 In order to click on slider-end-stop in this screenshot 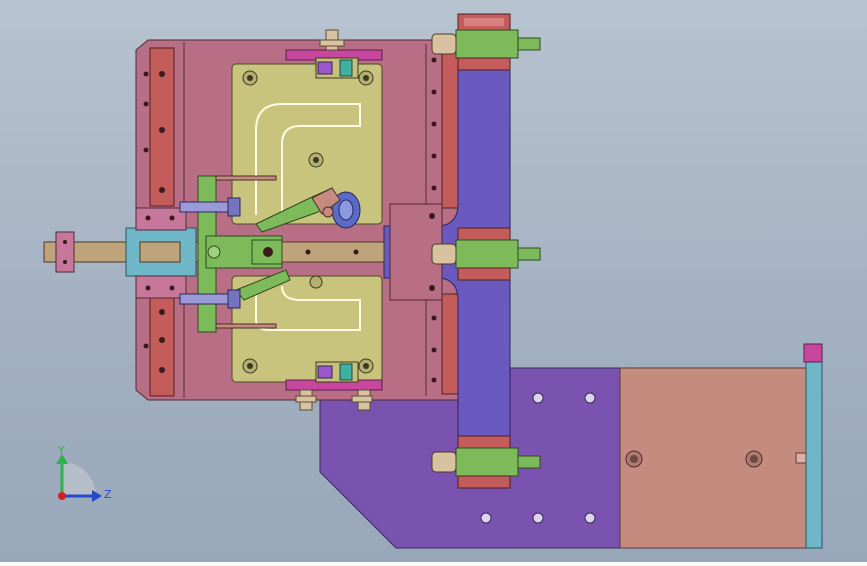, I will do `click(65, 252)`.